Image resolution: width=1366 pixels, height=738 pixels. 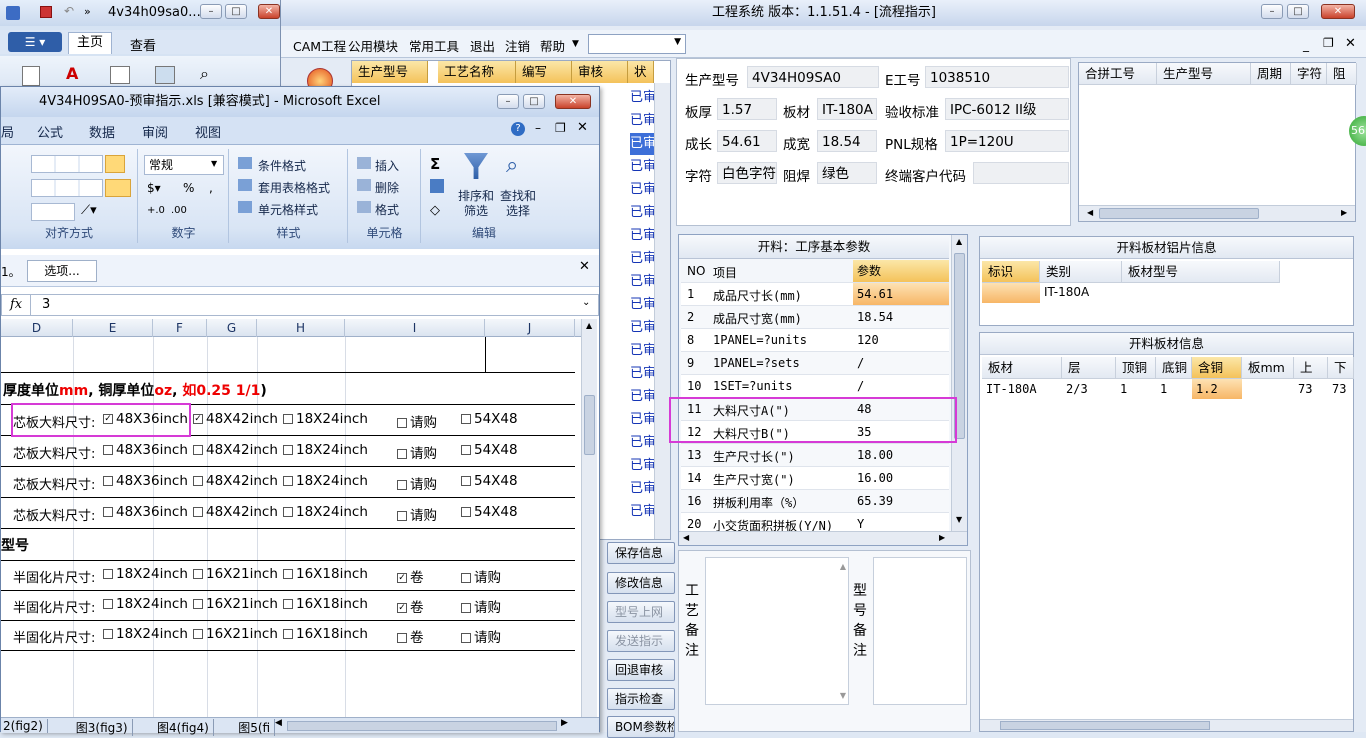 I want to click on tab-view: 视图, so click(x=208, y=131).